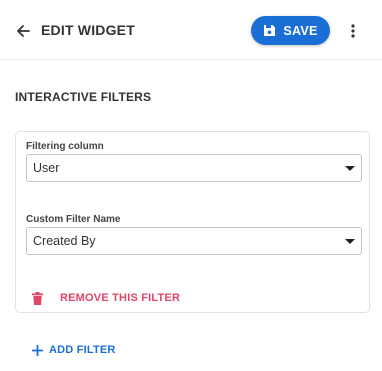 The image size is (382, 371). I want to click on save-button: SAVE, so click(290, 30).